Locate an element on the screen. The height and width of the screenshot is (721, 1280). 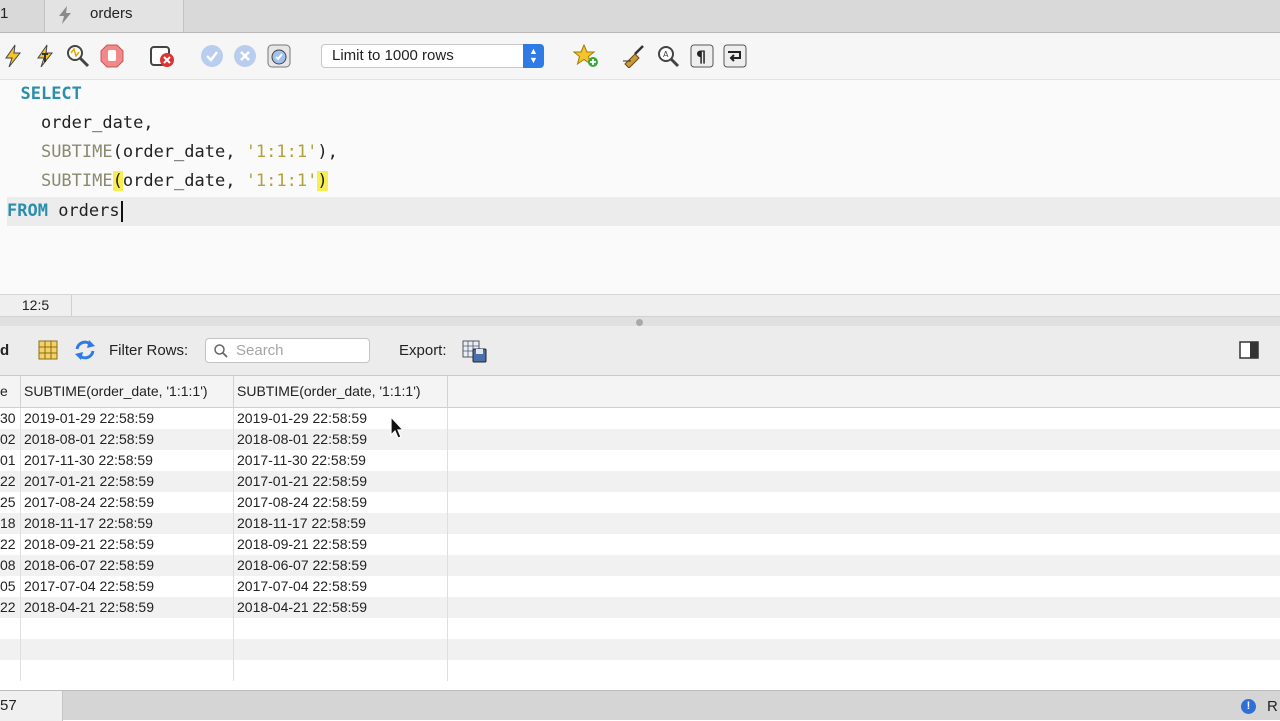
column-header-subtime-1: SUBTIME(order_date, '1:1:1') is located at coordinates (127, 391).